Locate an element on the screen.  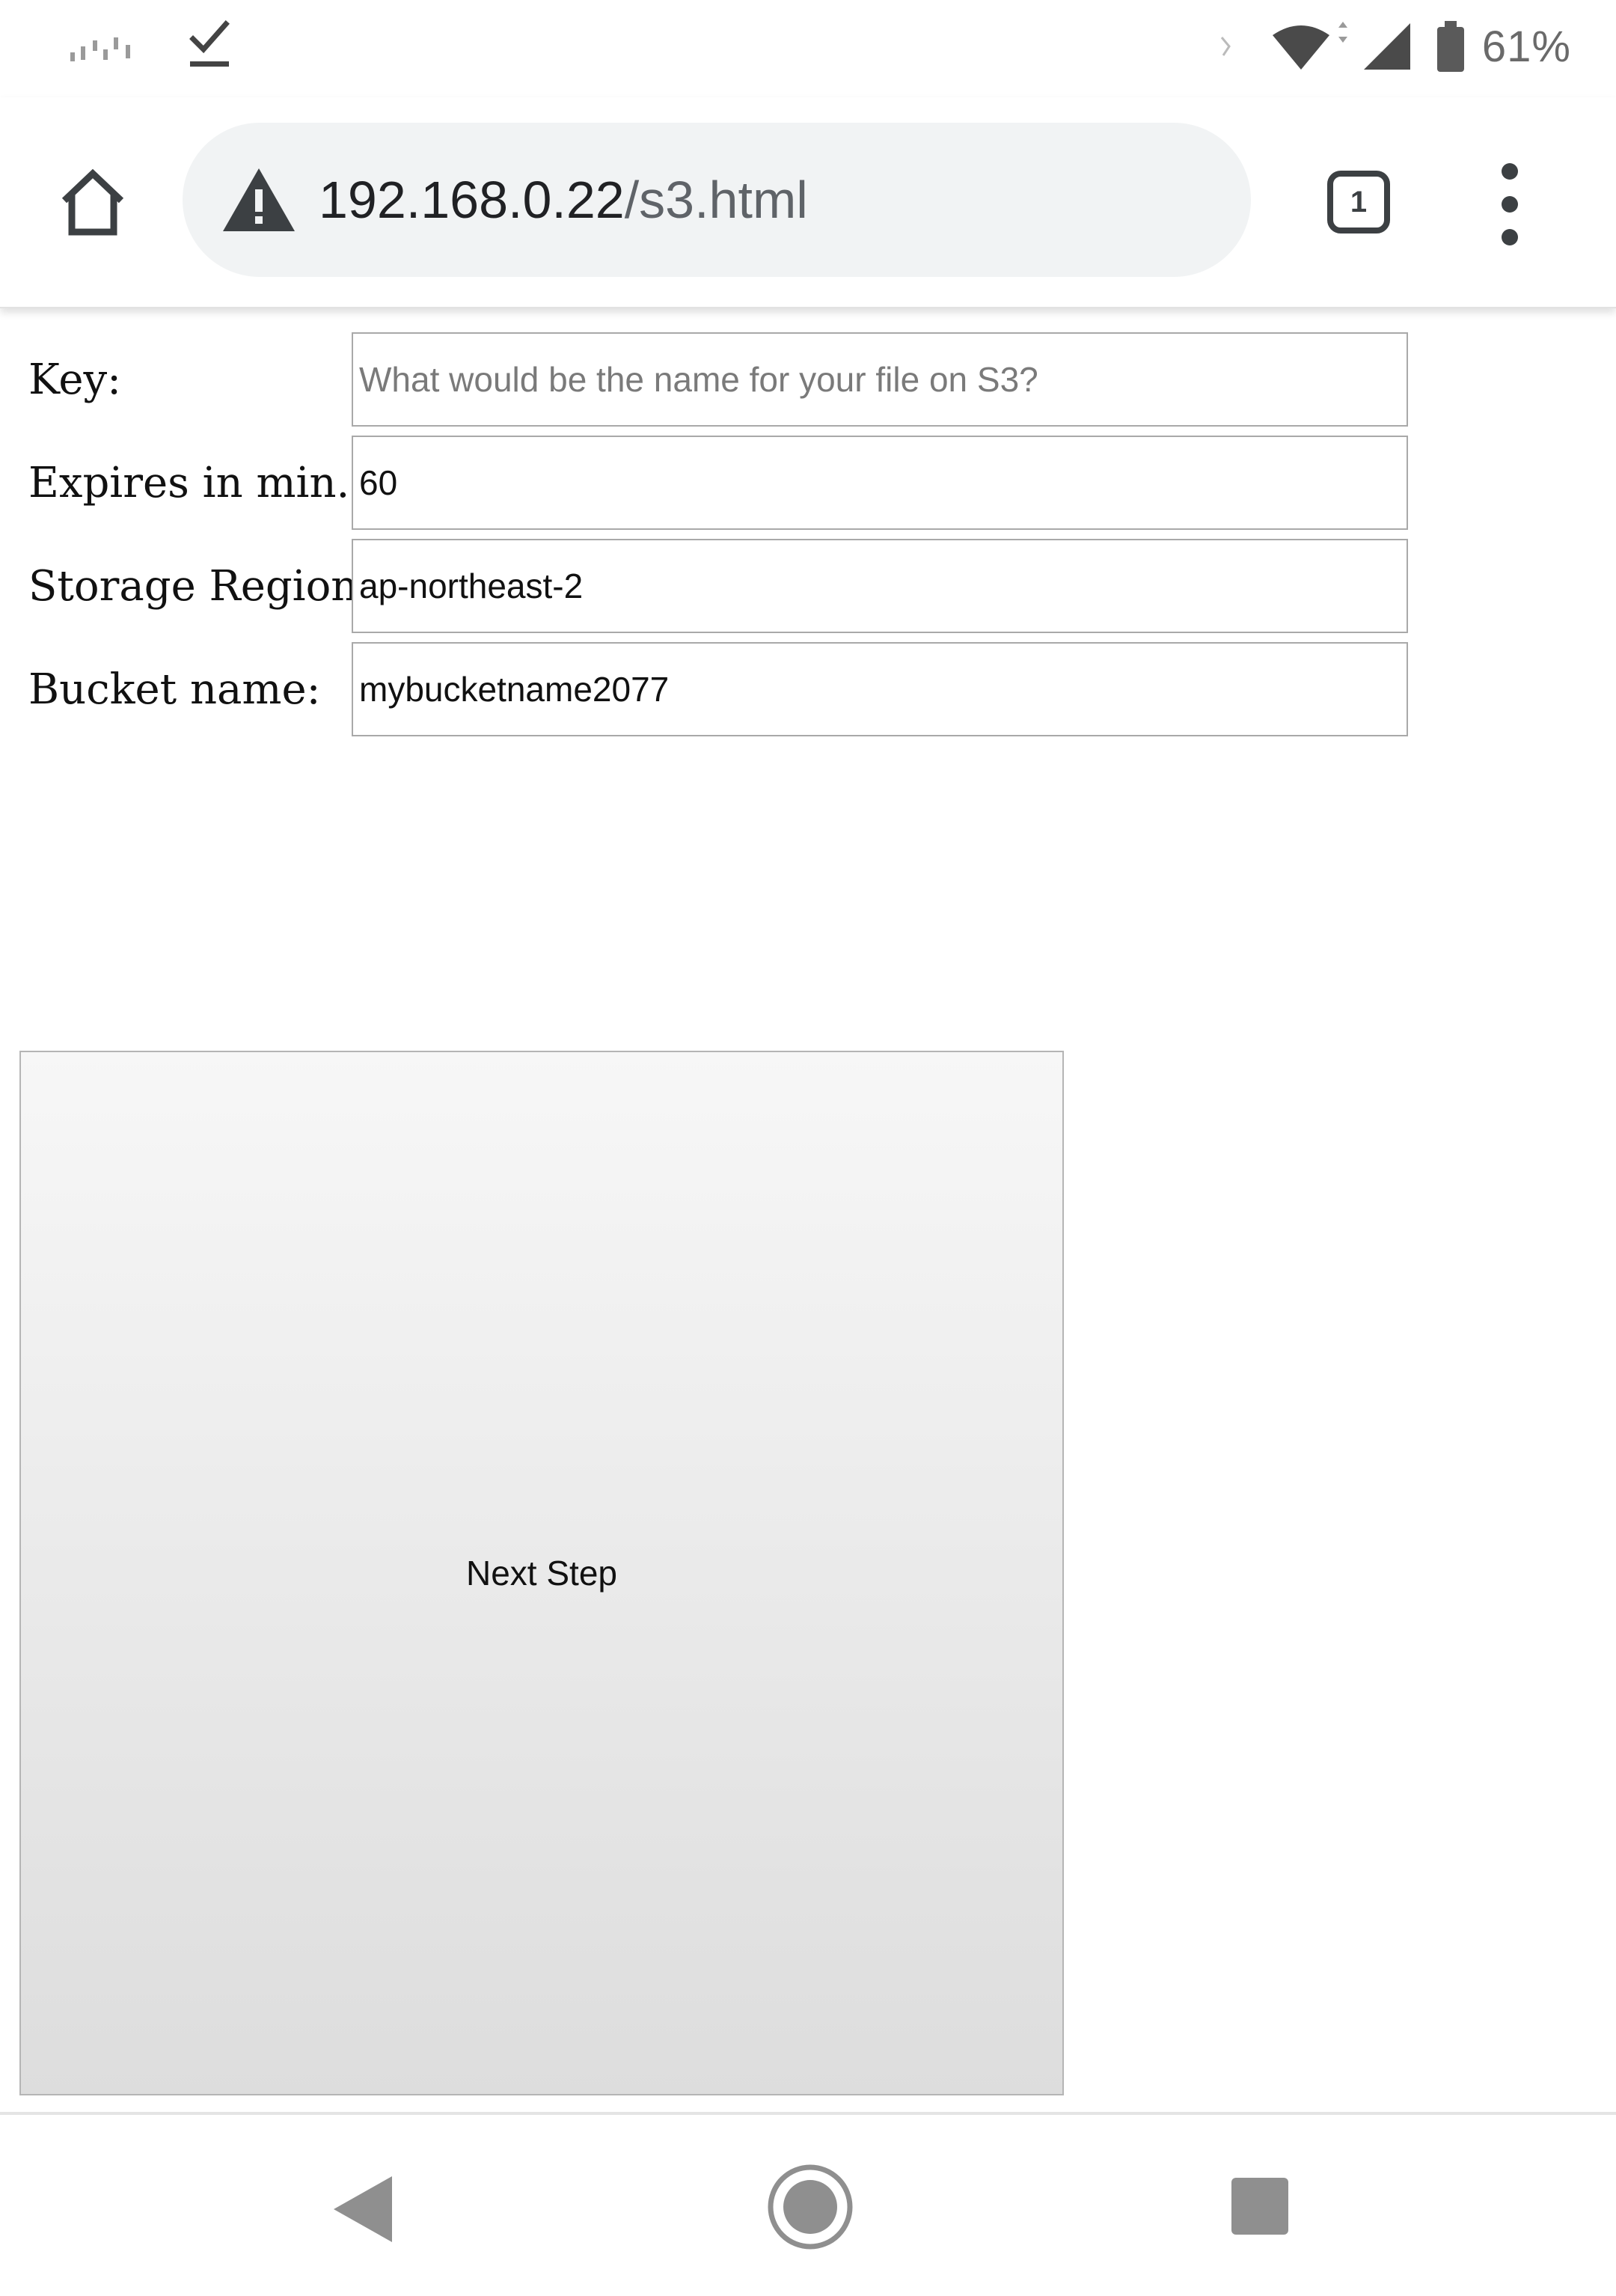
url-host: 192.168.0.22 is located at coordinates (472, 200).